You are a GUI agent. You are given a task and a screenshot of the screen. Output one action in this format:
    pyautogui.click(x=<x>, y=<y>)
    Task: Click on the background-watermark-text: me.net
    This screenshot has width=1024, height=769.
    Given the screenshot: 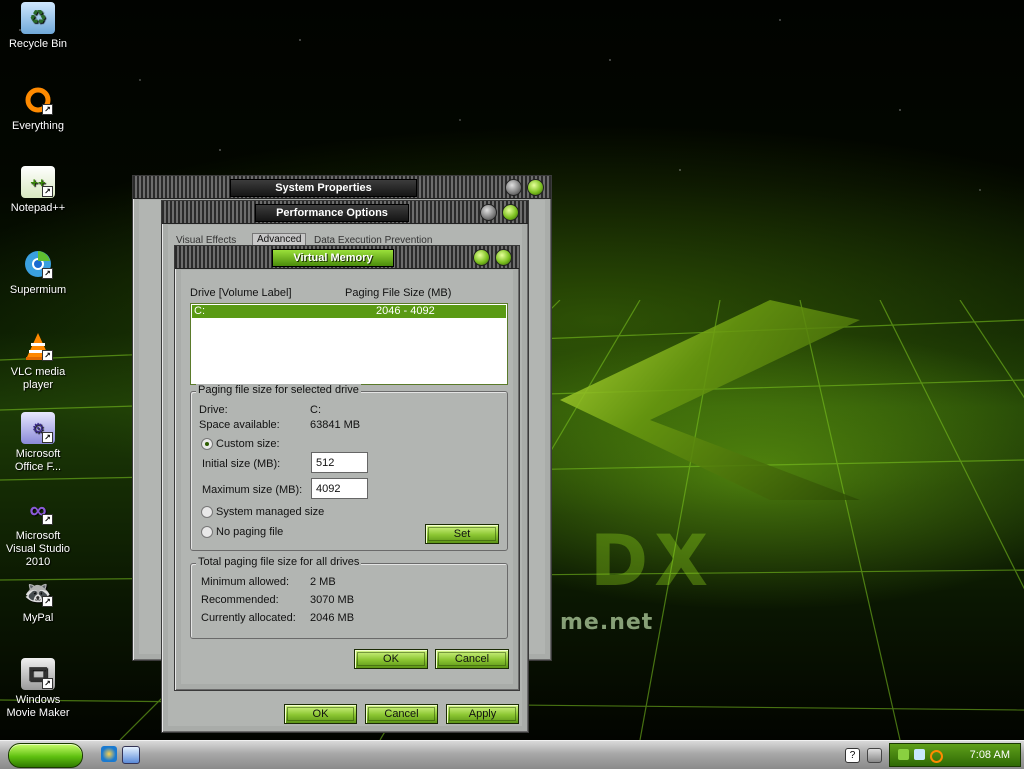 What is the action you would take?
    pyautogui.click(x=607, y=622)
    